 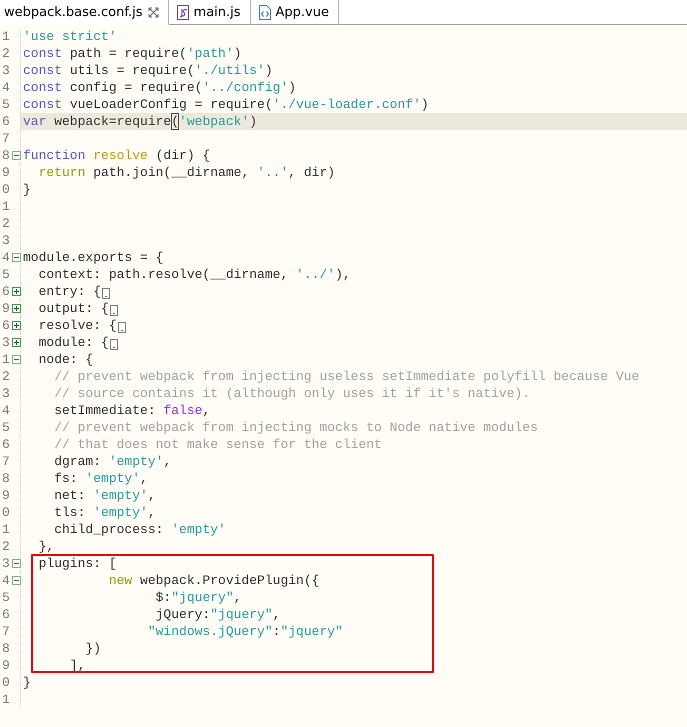 I want to click on code-comment: // prevent webpack from injecting useless setImmediate polyfill because Vue, so click(x=346, y=376).